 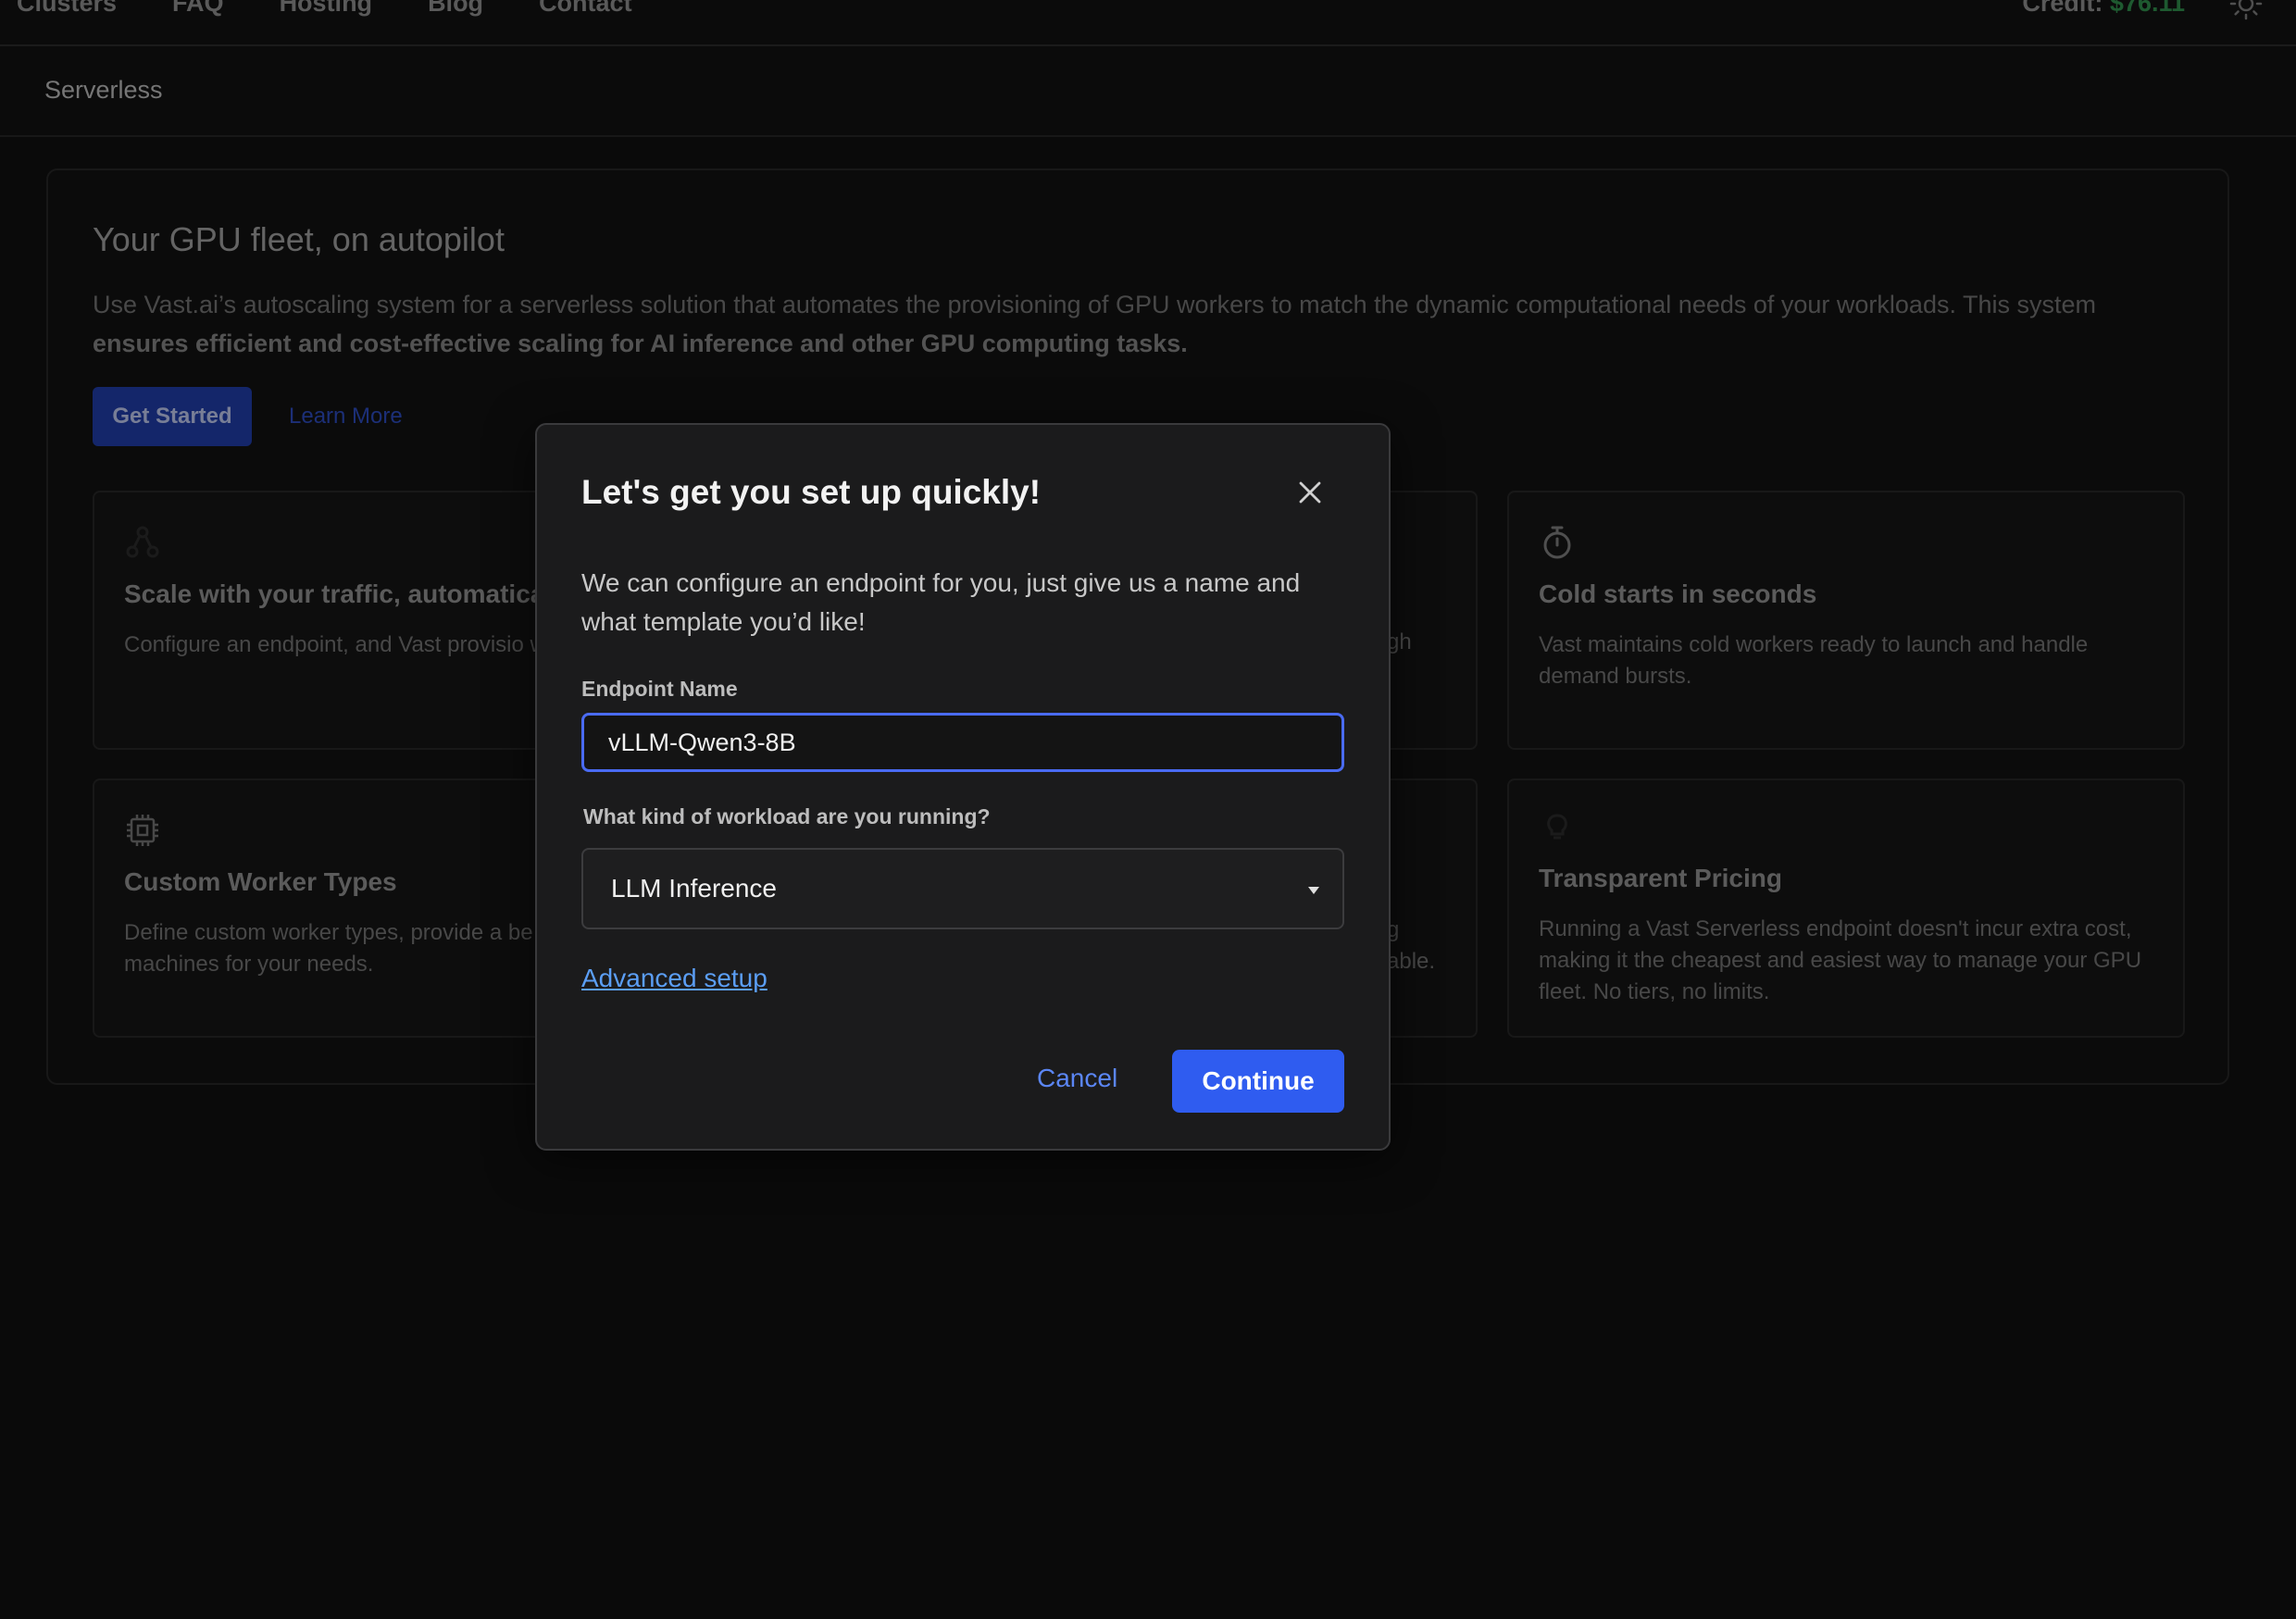 I want to click on advanced-setup-link: Advanced setup, so click(x=674, y=979).